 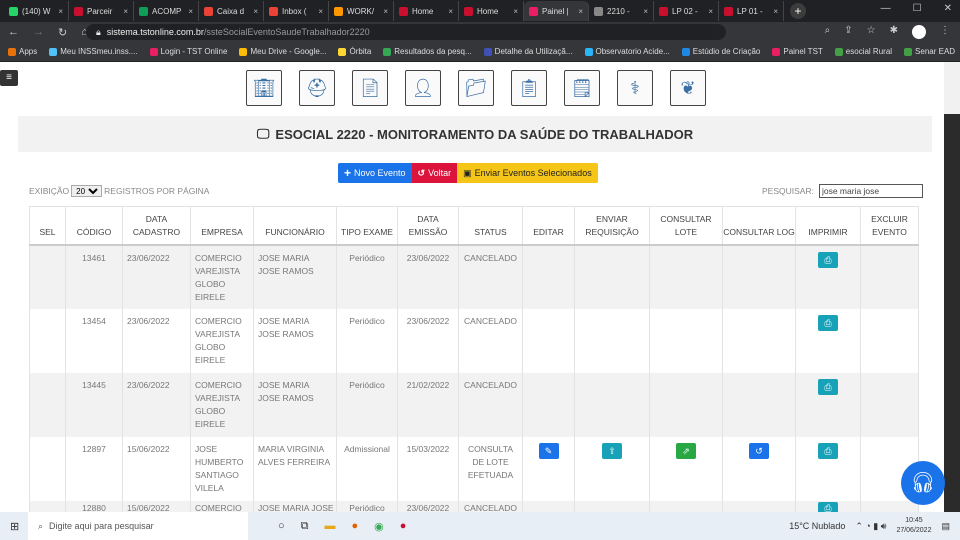 What do you see at coordinates (87, 191) in the screenshot?
I see `per-page-select: 20` at bounding box center [87, 191].